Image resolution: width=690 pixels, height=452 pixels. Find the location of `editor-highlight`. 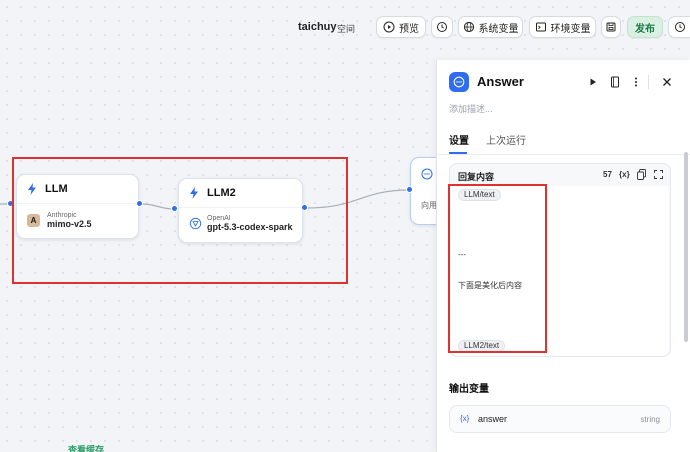

editor-highlight is located at coordinates (497, 268).